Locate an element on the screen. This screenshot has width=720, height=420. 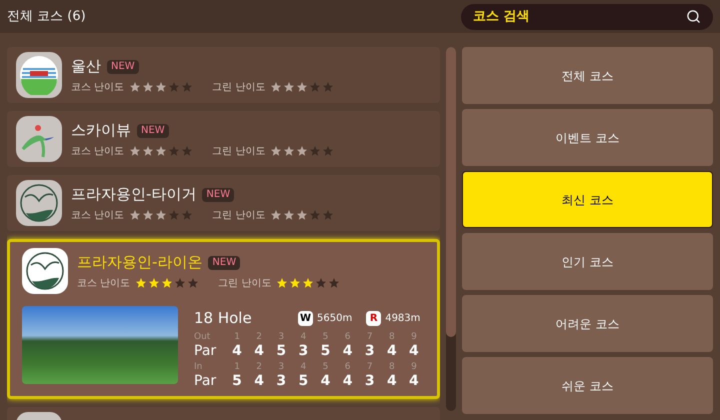
filter-button: 쉬운 코스 is located at coordinates (587, 385).